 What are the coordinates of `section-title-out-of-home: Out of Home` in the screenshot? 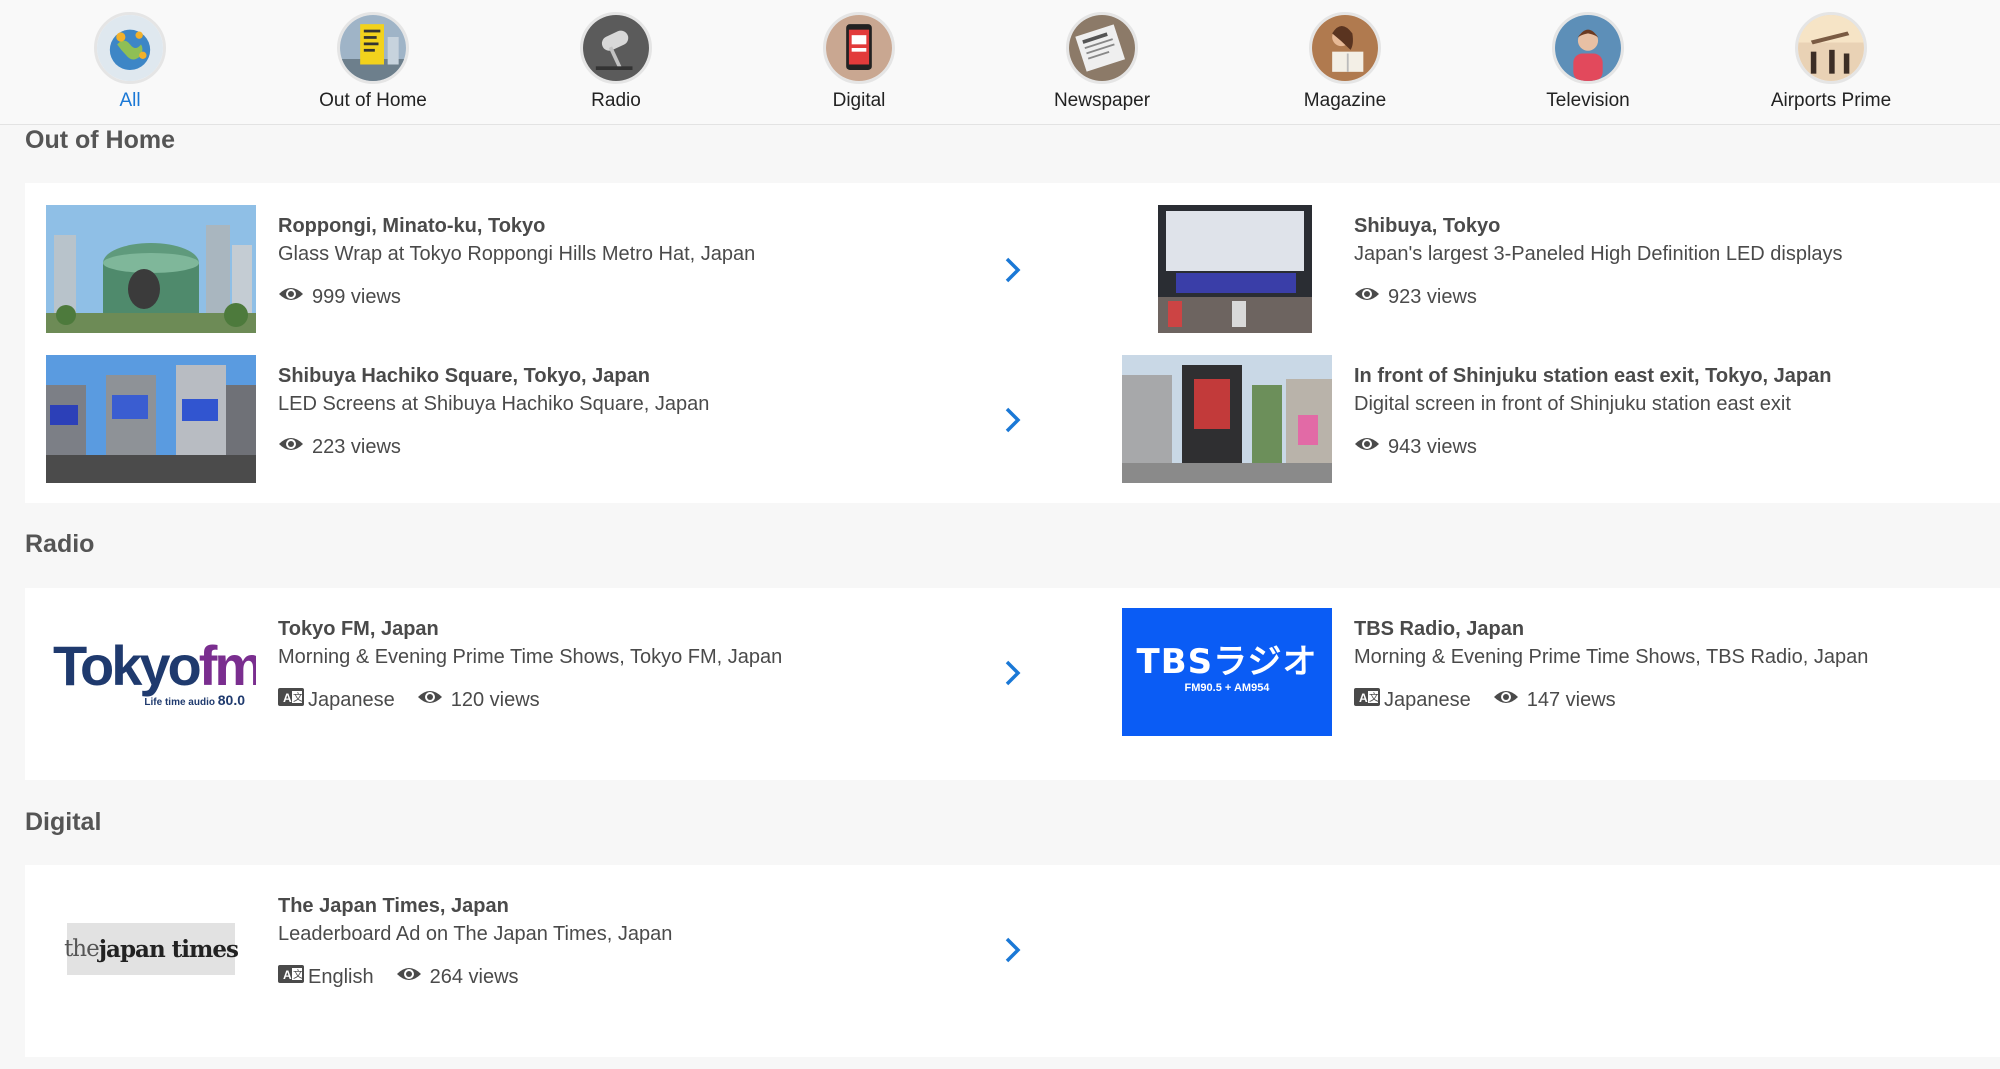 It's located at (100, 140).